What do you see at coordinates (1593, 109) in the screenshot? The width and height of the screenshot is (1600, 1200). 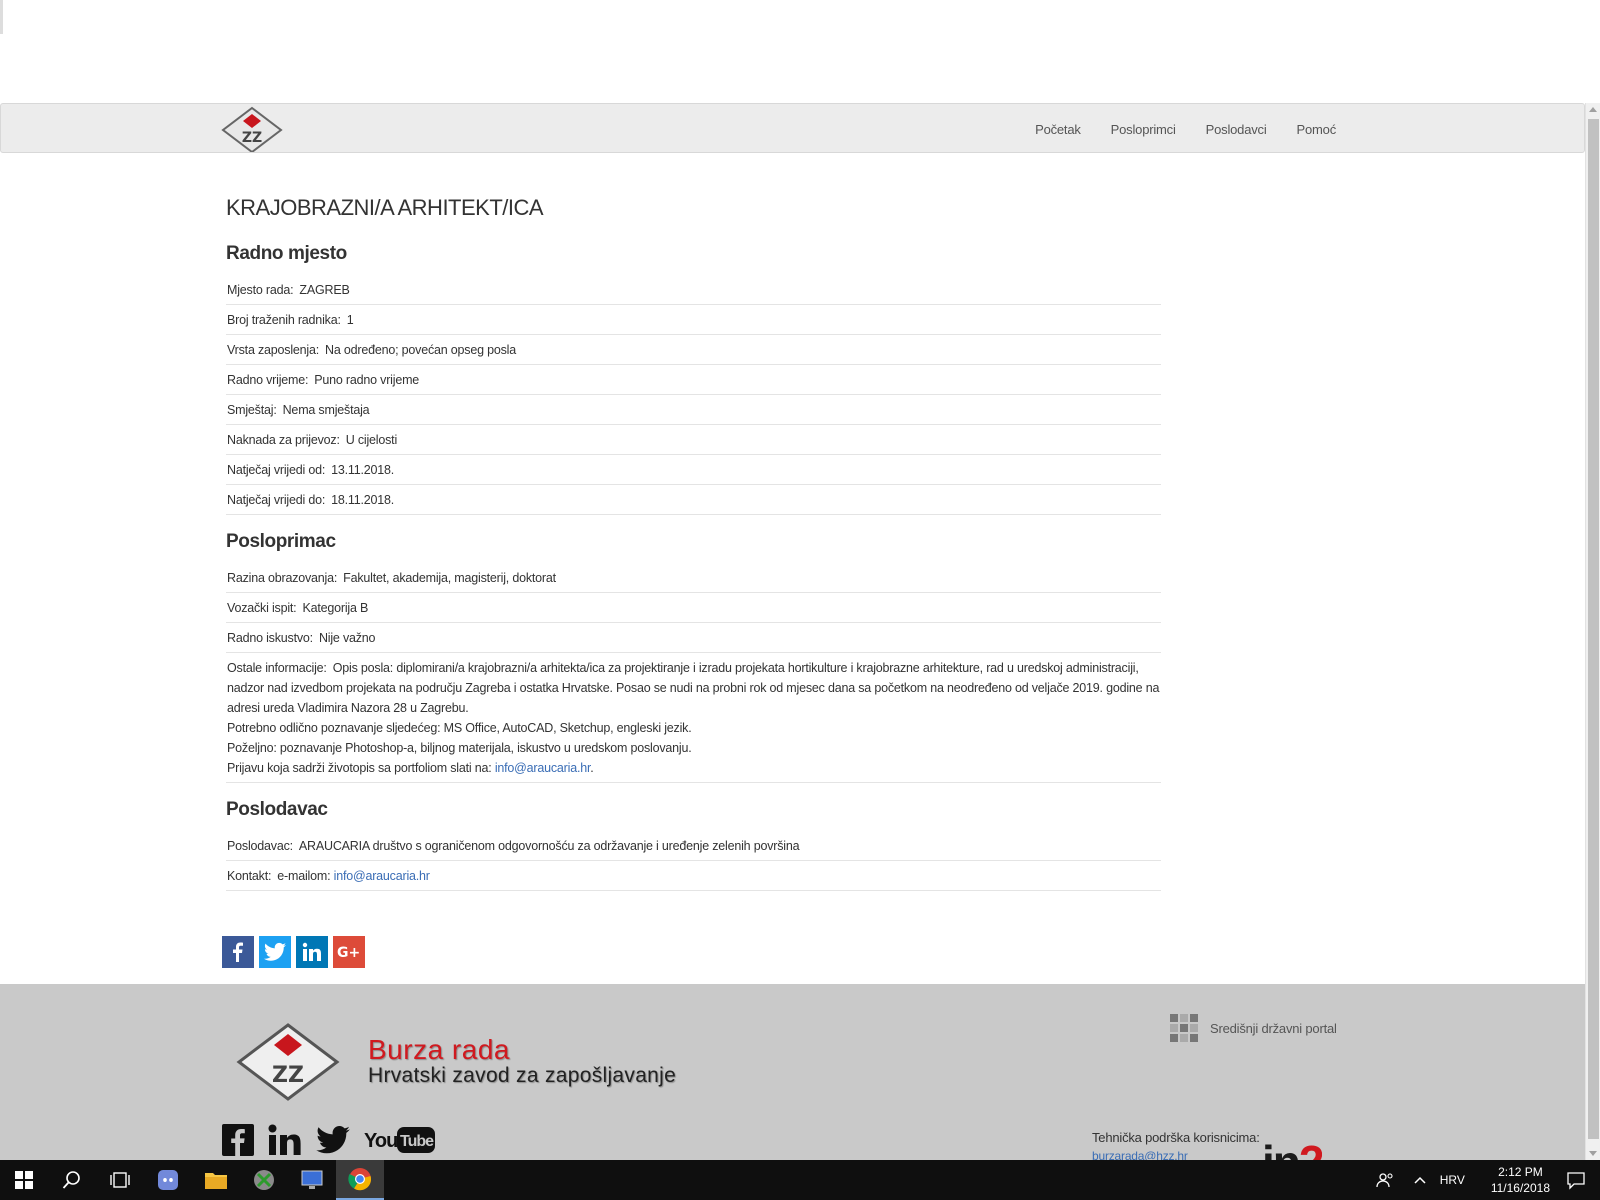 I see `scroll-up-arrow-icon` at bounding box center [1593, 109].